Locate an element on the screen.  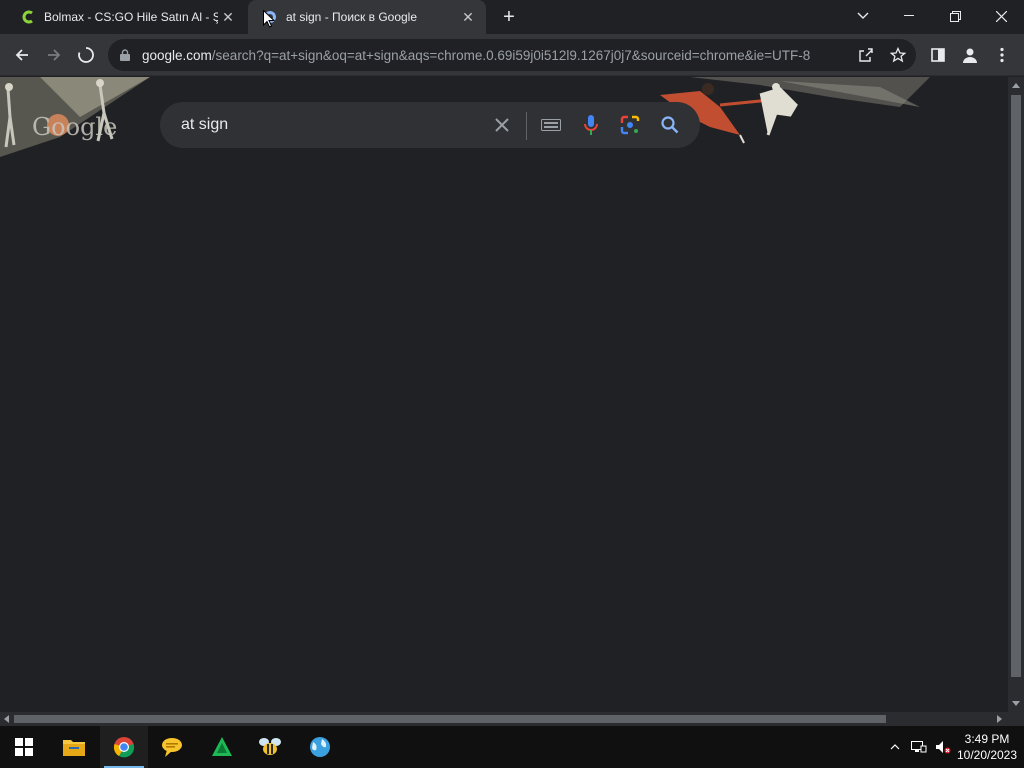
new-tab-button: + is located at coordinates (509, 17).